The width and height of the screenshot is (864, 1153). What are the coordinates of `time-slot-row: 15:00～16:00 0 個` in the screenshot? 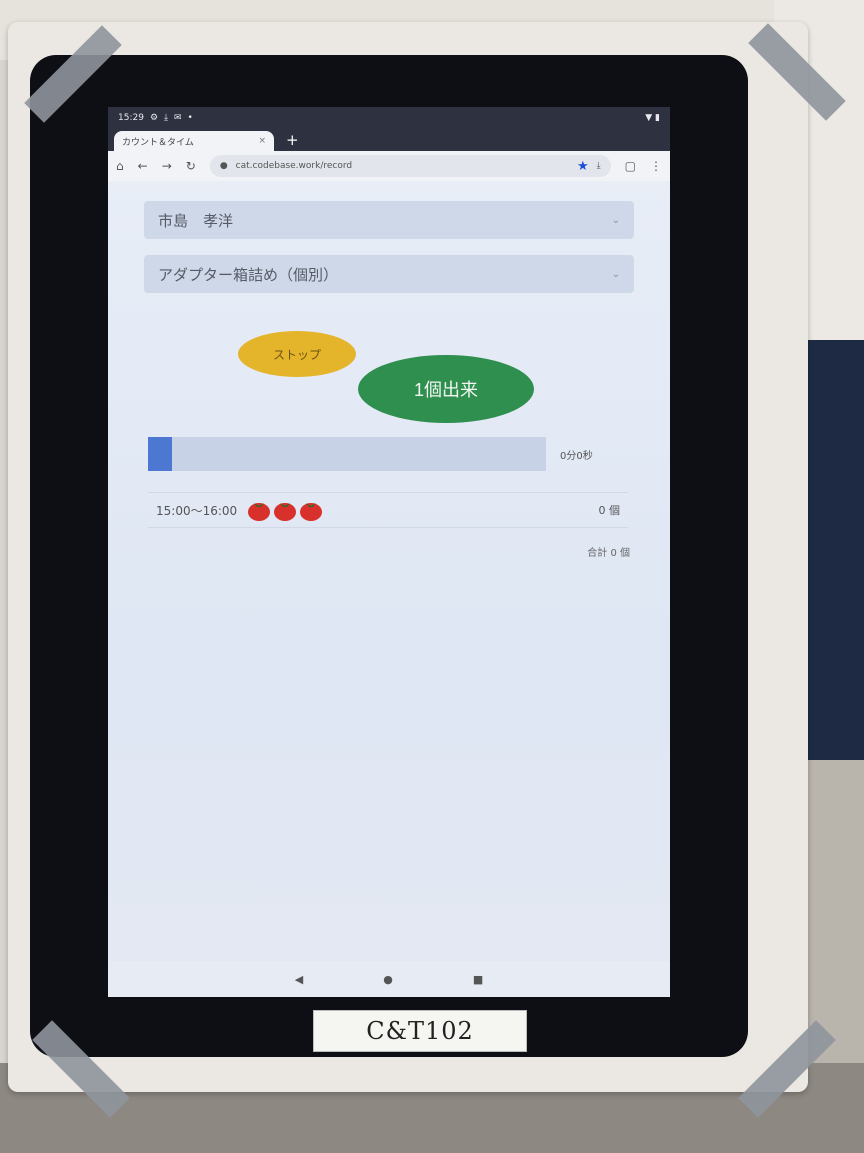 It's located at (388, 510).